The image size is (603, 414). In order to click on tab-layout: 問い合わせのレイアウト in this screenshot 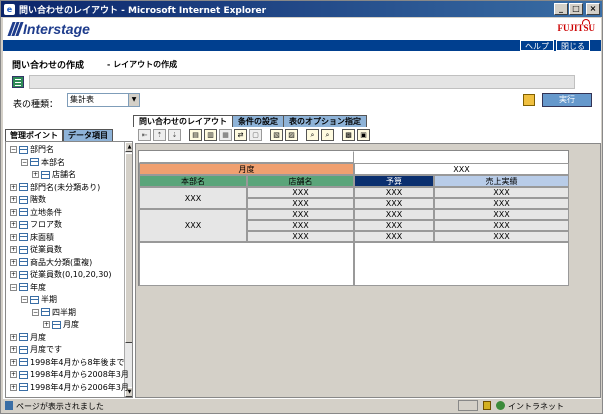, I will do `click(183, 121)`.